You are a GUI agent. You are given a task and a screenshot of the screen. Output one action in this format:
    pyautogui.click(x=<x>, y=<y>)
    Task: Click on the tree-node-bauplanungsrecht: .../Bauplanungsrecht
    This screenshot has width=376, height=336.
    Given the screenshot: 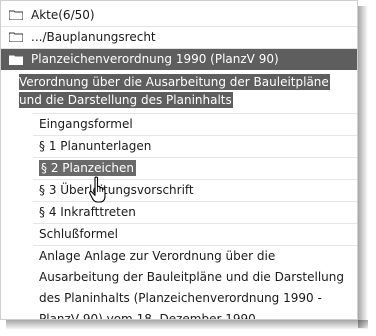 What is the action you would take?
    pyautogui.click(x=179, y=38)
    